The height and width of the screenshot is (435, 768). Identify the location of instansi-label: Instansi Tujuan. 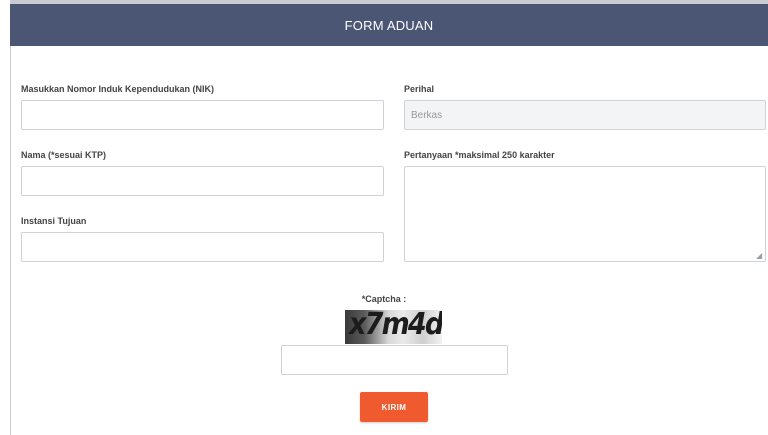
(54, 221).